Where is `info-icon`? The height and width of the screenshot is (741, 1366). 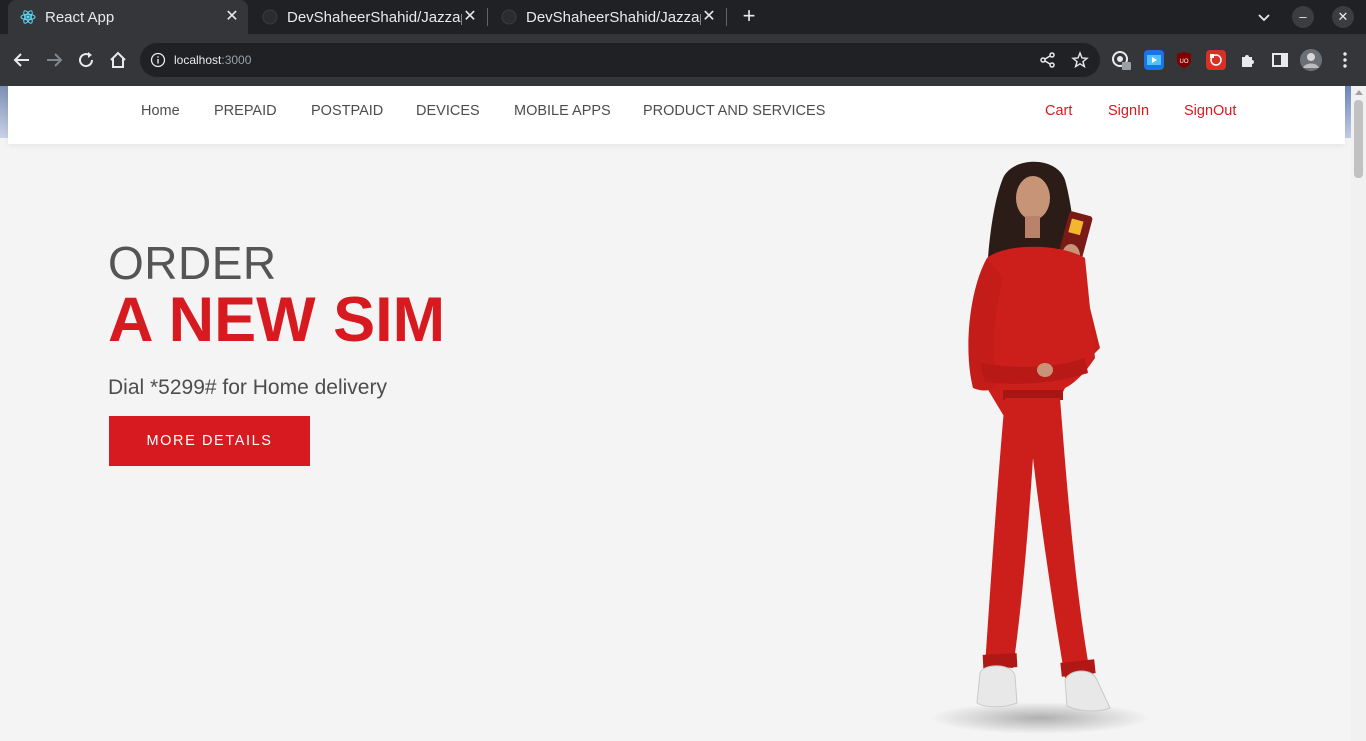 info-icon is located at coordinates (158, 60).